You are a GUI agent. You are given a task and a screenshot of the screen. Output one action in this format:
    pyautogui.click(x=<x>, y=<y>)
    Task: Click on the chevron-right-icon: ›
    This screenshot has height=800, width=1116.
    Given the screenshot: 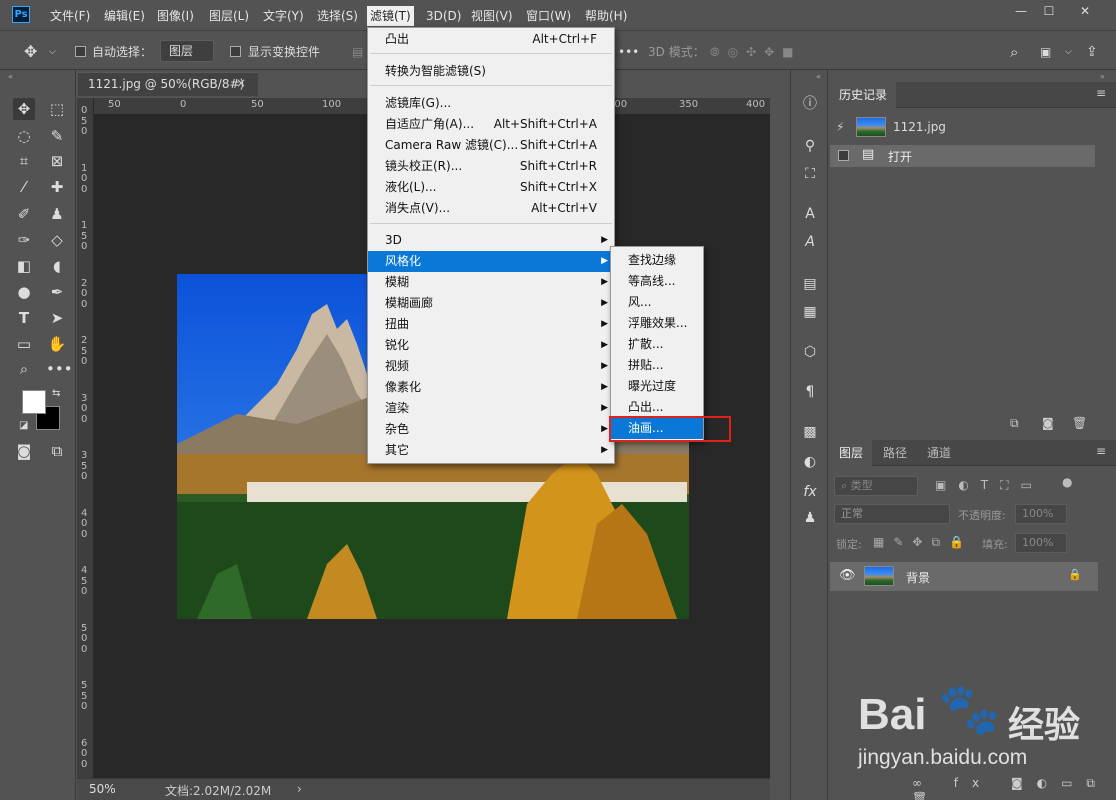 What is the action you would take?
    pyautogui.click(x=299, y=789)
    